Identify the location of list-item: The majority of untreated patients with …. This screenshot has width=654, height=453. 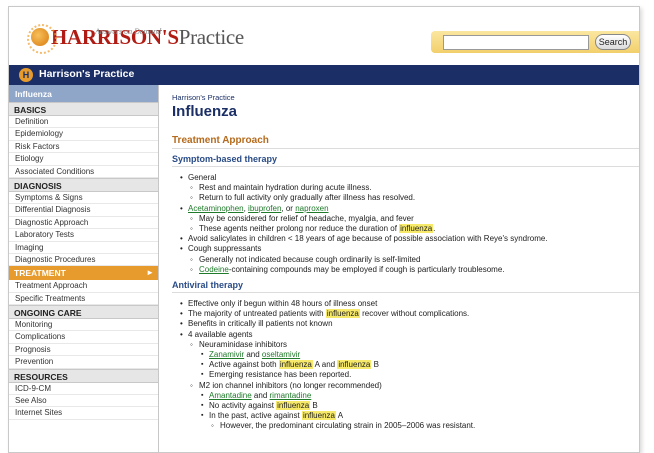
(409, 314).